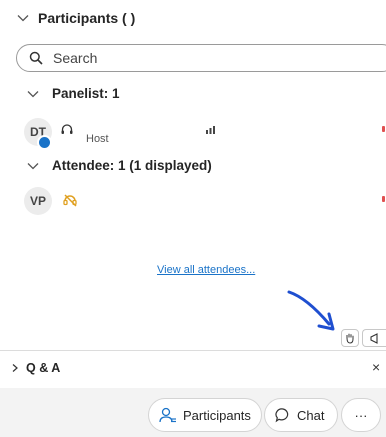 Image resolution: width=386 pixels, height=437 pixels. I want to click on search-box, so click(201, 58).